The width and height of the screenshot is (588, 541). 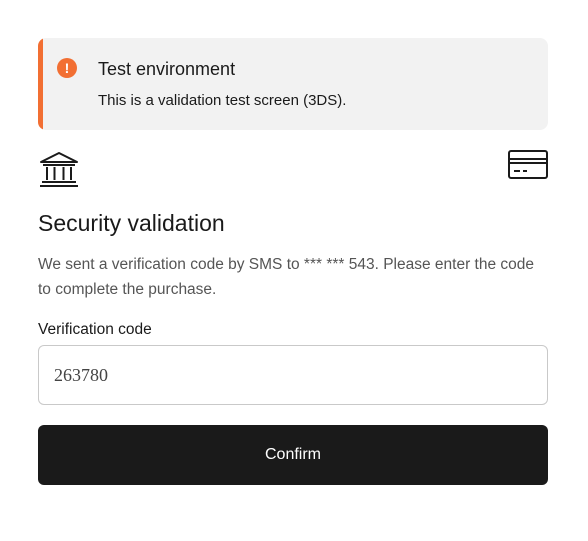 I want to click on verification-code-label: Verification code, so click(x=95, y=329).